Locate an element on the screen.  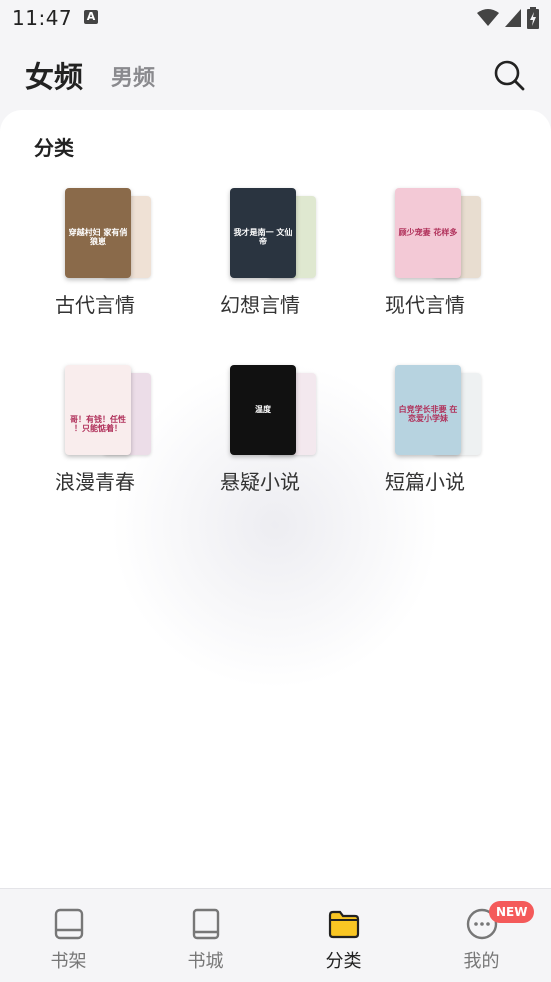
nav-label-category: 分类 is located at coordinates (343, 961).